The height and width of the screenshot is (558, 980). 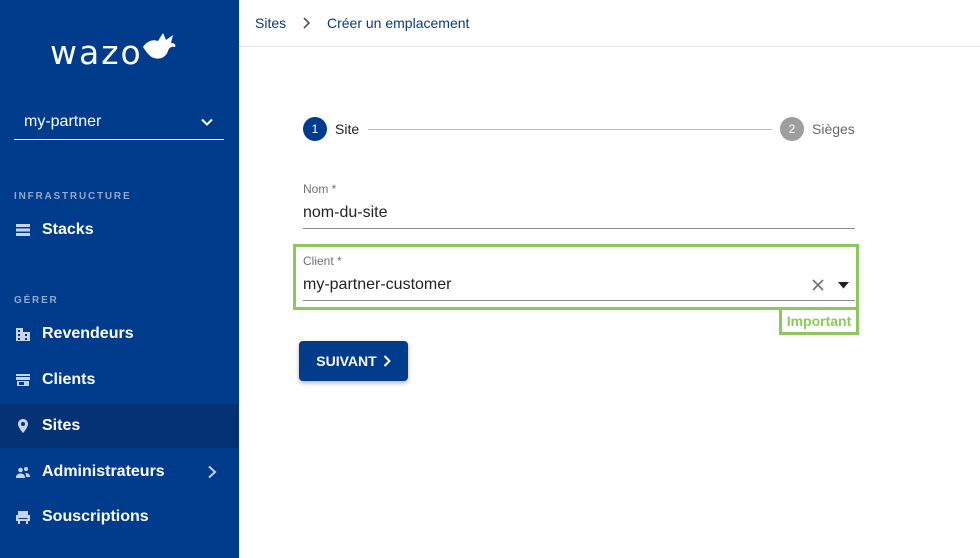 I want to click on name-field-value: nom-du-site, so click(x=345, y=213).